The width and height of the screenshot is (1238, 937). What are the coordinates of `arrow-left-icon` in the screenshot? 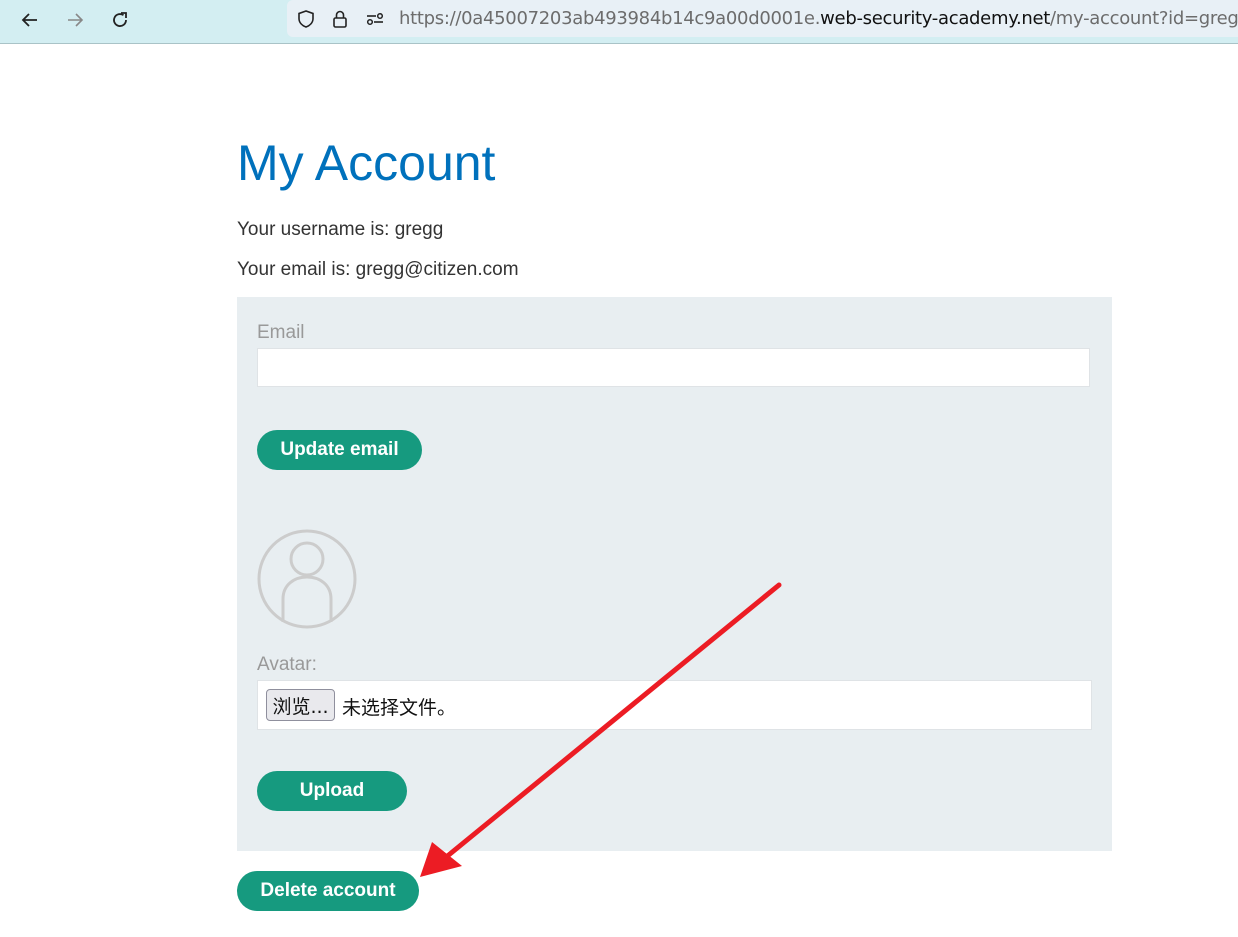 It's located at (29, 20).